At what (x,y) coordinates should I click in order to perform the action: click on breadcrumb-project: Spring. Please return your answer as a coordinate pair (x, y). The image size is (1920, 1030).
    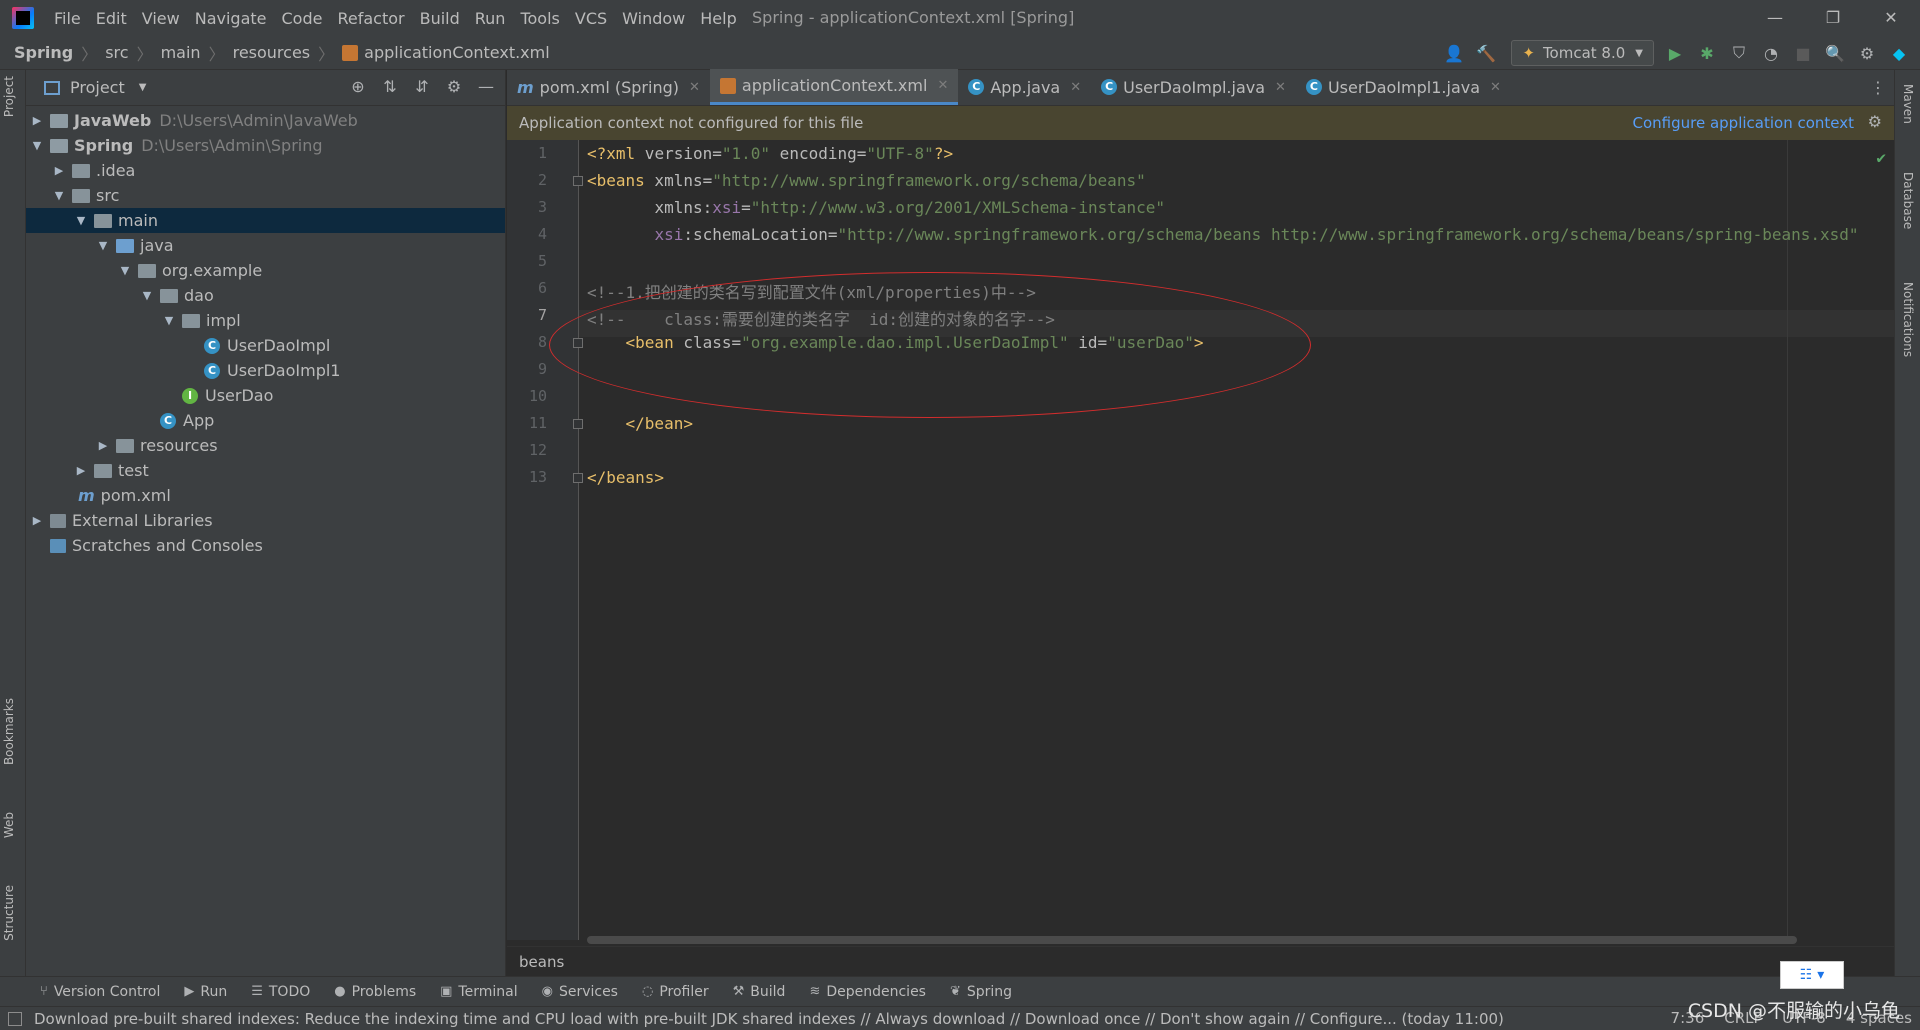
    Looking at the image, I should click on (43, 52).